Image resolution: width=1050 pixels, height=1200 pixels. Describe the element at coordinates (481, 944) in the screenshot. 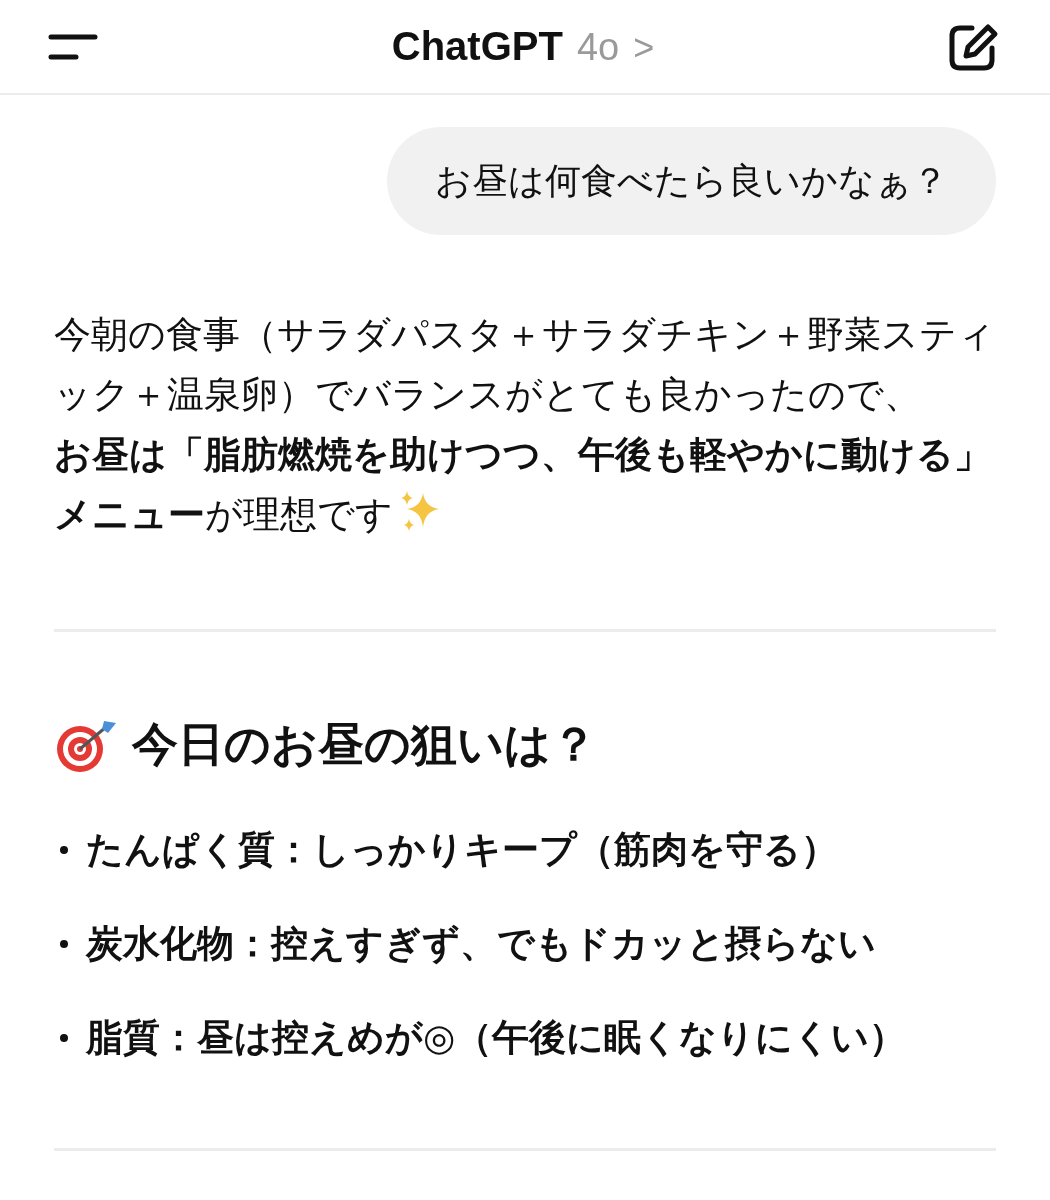

I see `bullet-text: 炭水化物：控えすぎず、でもドカッと摂らない` at that location.